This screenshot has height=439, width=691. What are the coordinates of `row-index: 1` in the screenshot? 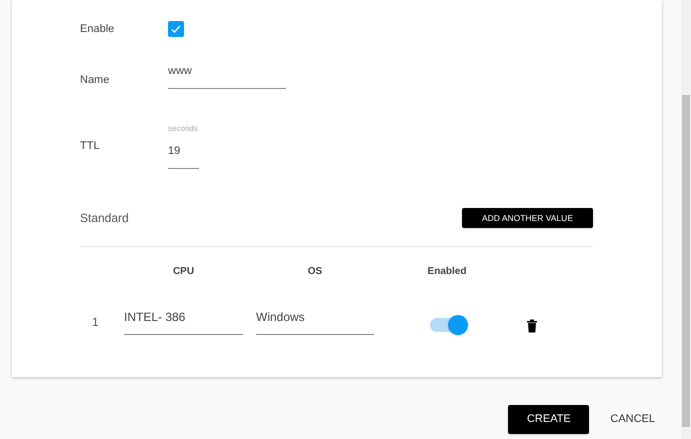 It's located at (95, 322).